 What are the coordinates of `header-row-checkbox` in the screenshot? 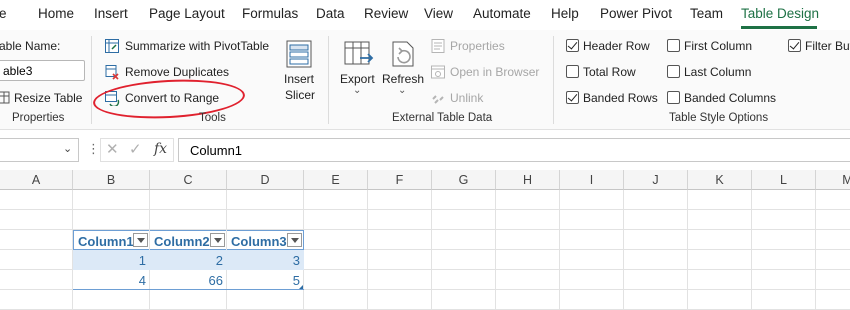 It's located at (572, 45).